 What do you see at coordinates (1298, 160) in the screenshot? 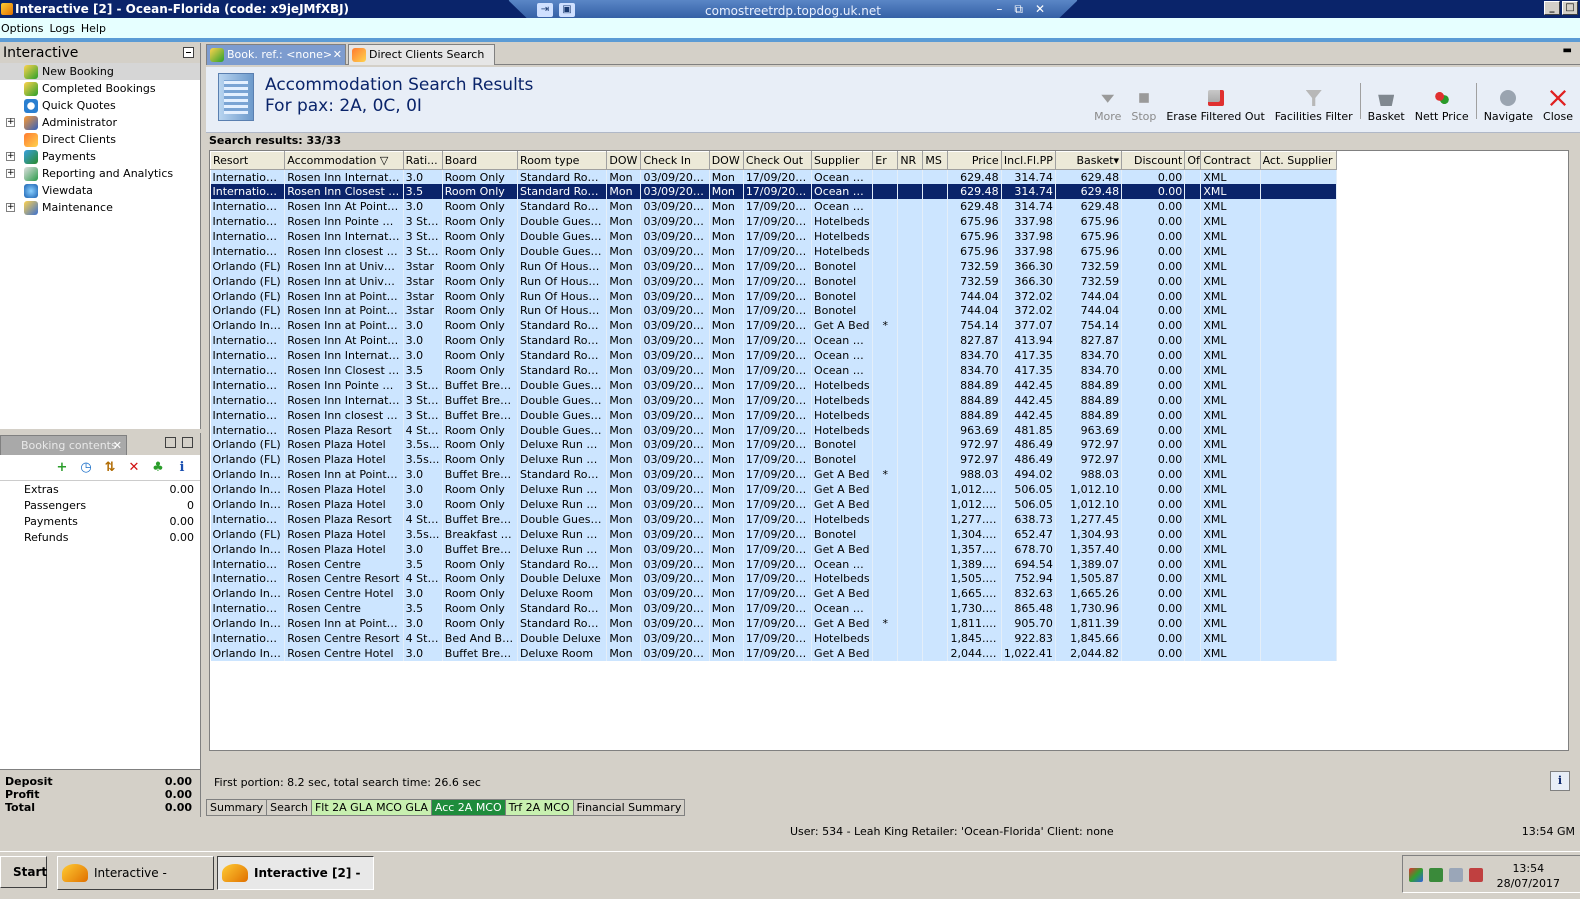
I see `column-header: Act. Supplier` at bounding box center [1298, 160].